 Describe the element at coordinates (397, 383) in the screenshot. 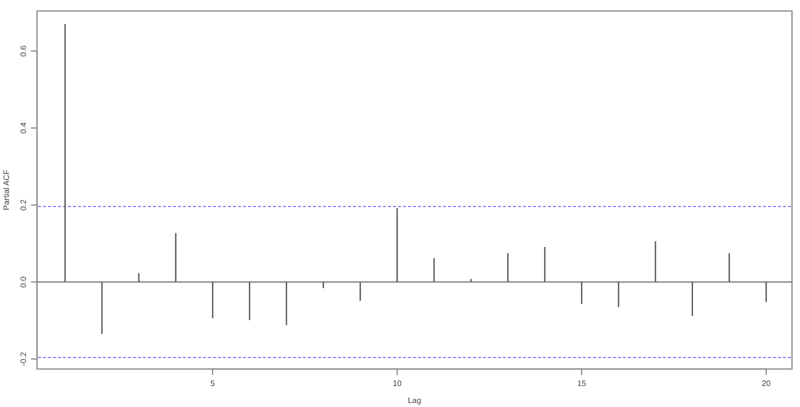

I see `x-tick-label: 10` at that location.